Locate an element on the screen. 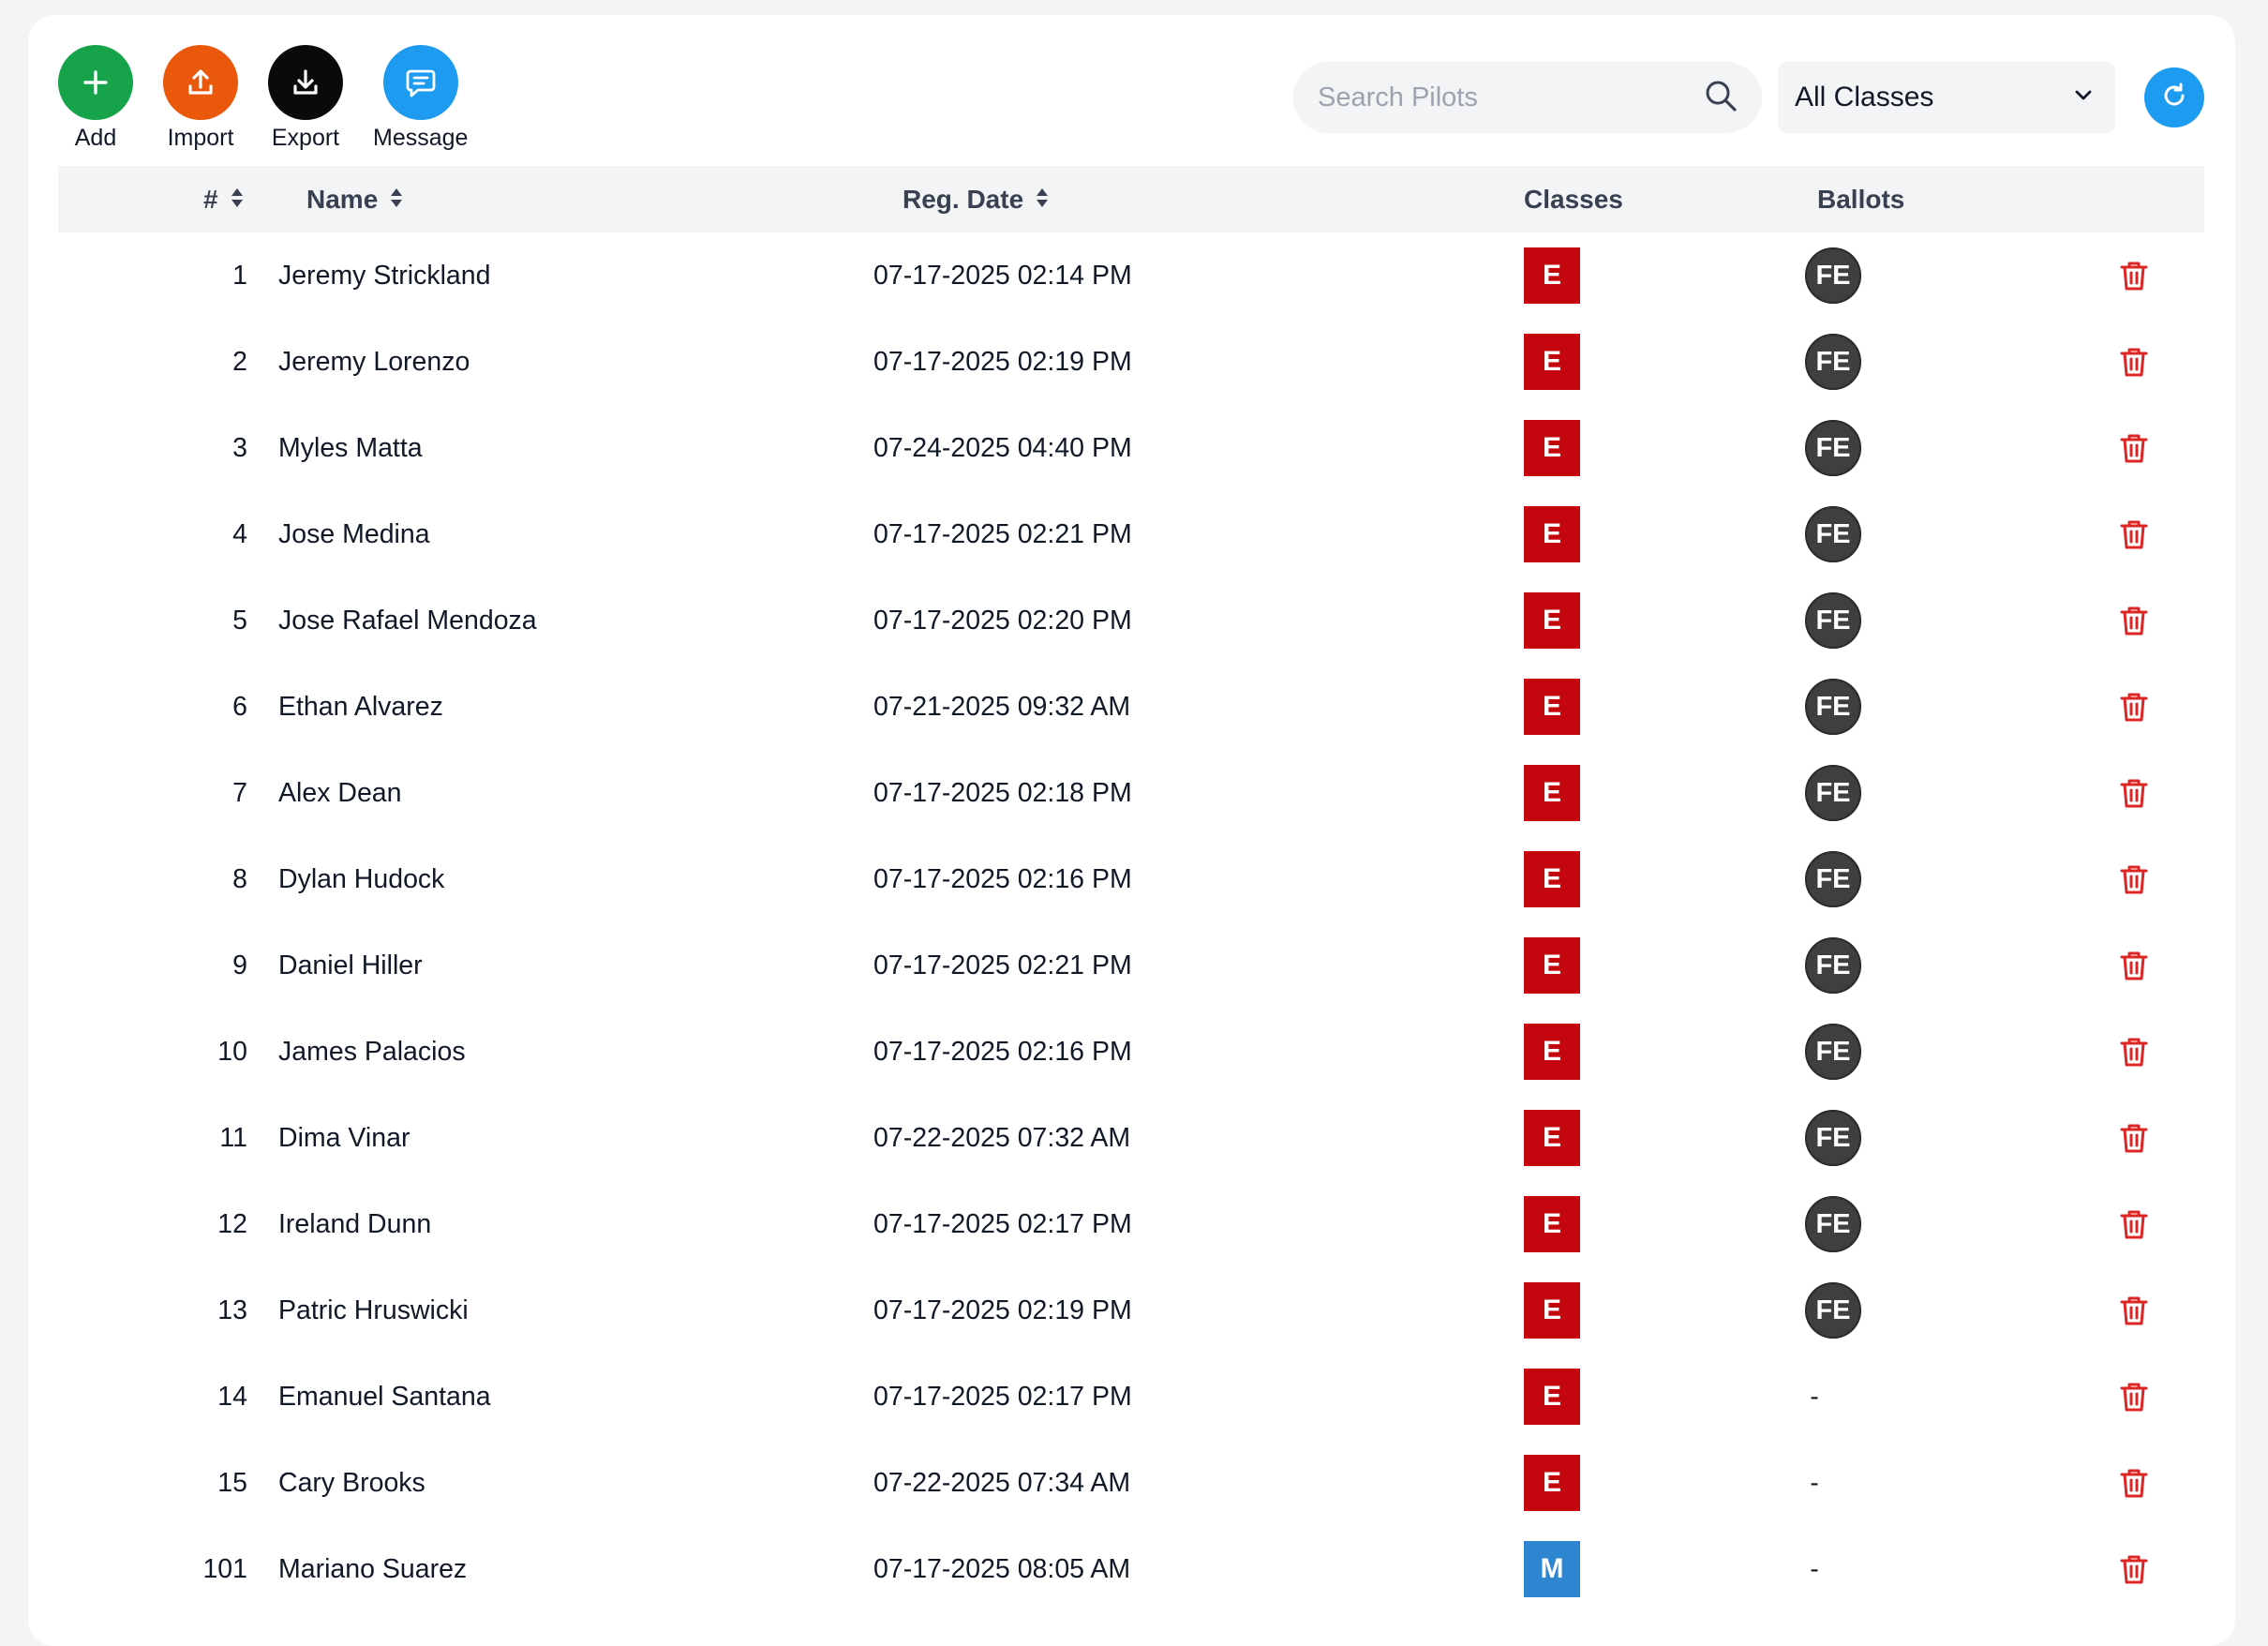  header-name: Name is located at coordinates (355, 199).